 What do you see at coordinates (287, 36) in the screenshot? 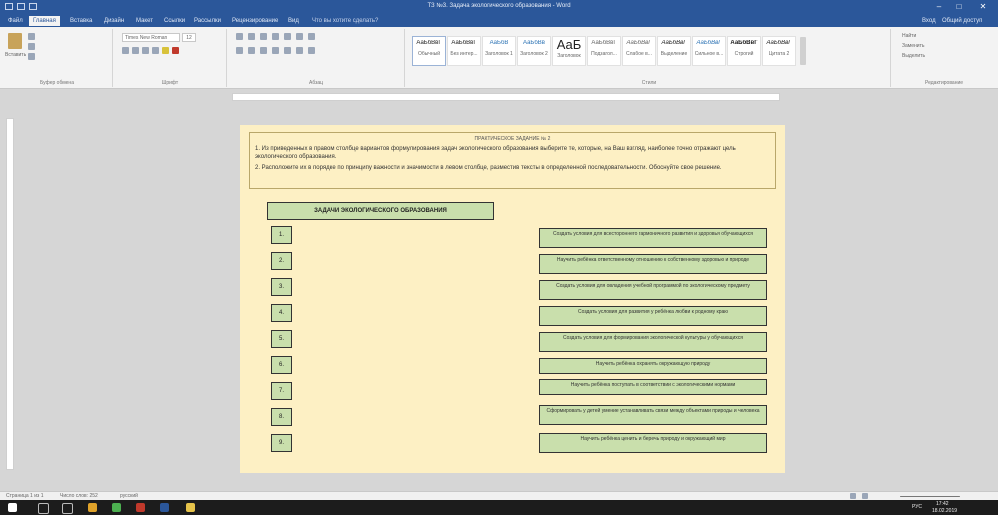
I see `increase-indent-icon` at bounding box center [287, 36].